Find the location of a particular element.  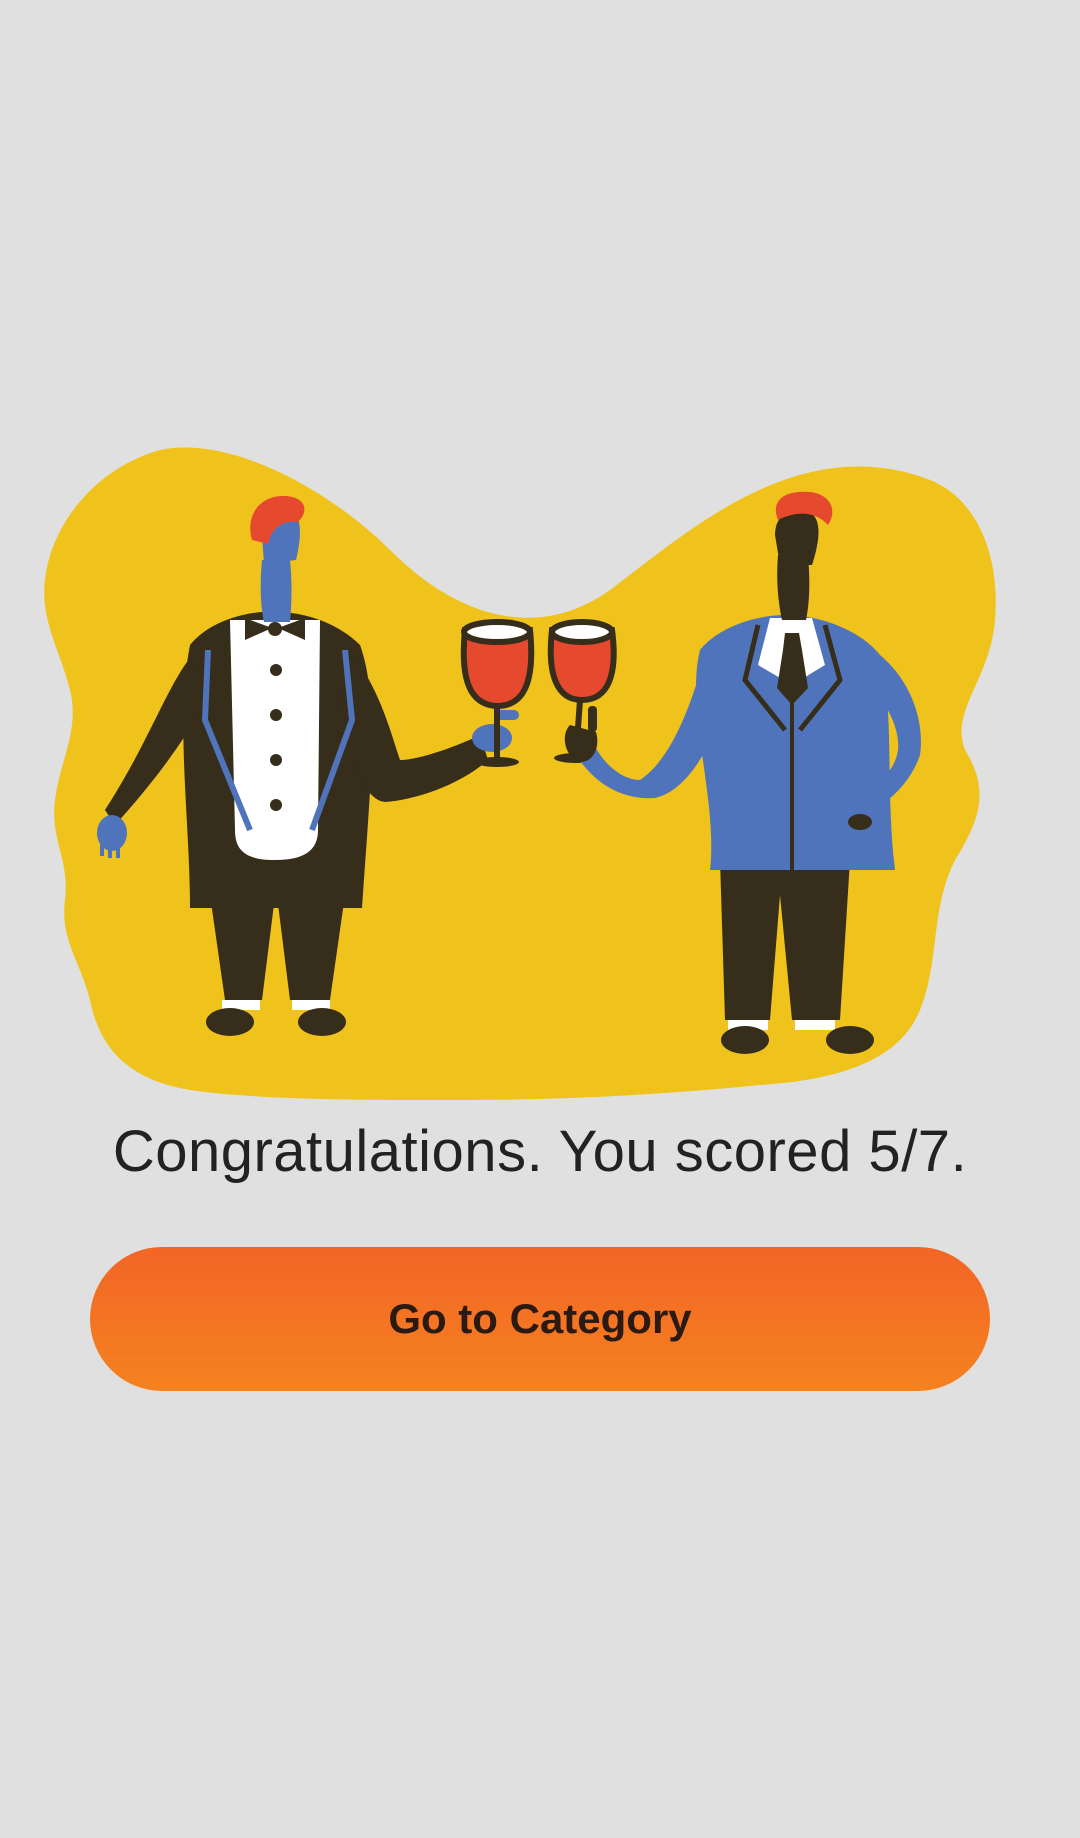

go-to-category-button: Go to Category is located at coordinates (540, 1319).